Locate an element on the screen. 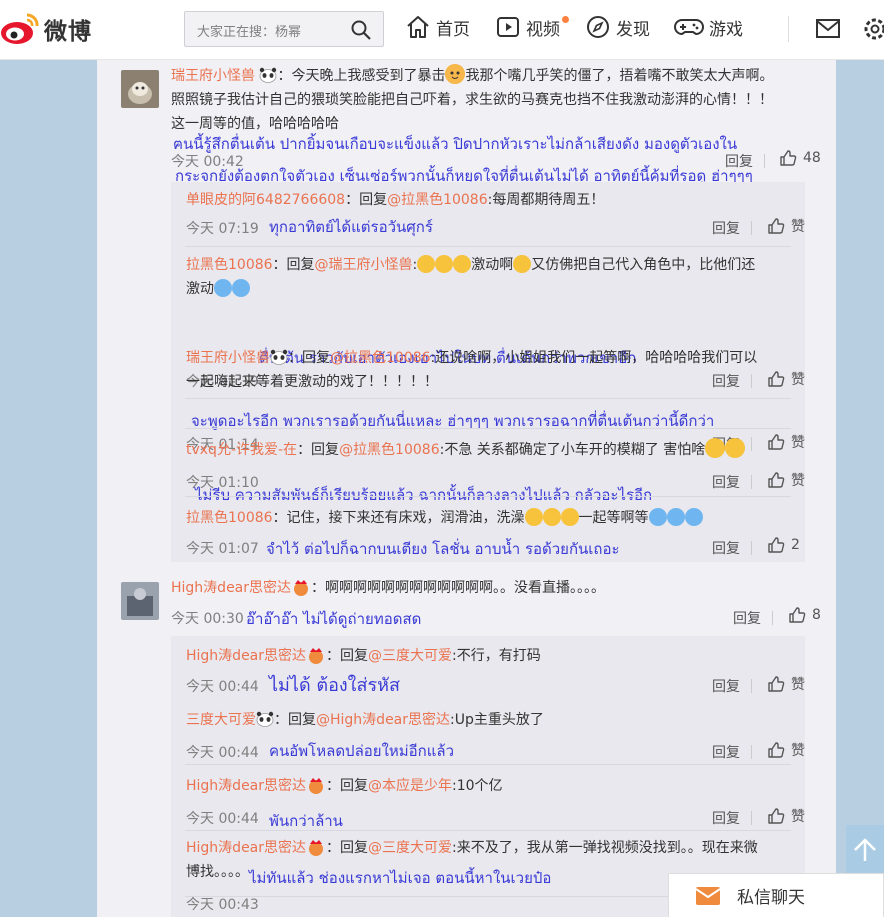  reply-body: :不急 关系都确定了小车开的模糊了 害怕啥 is located at coordinates (572, 450).